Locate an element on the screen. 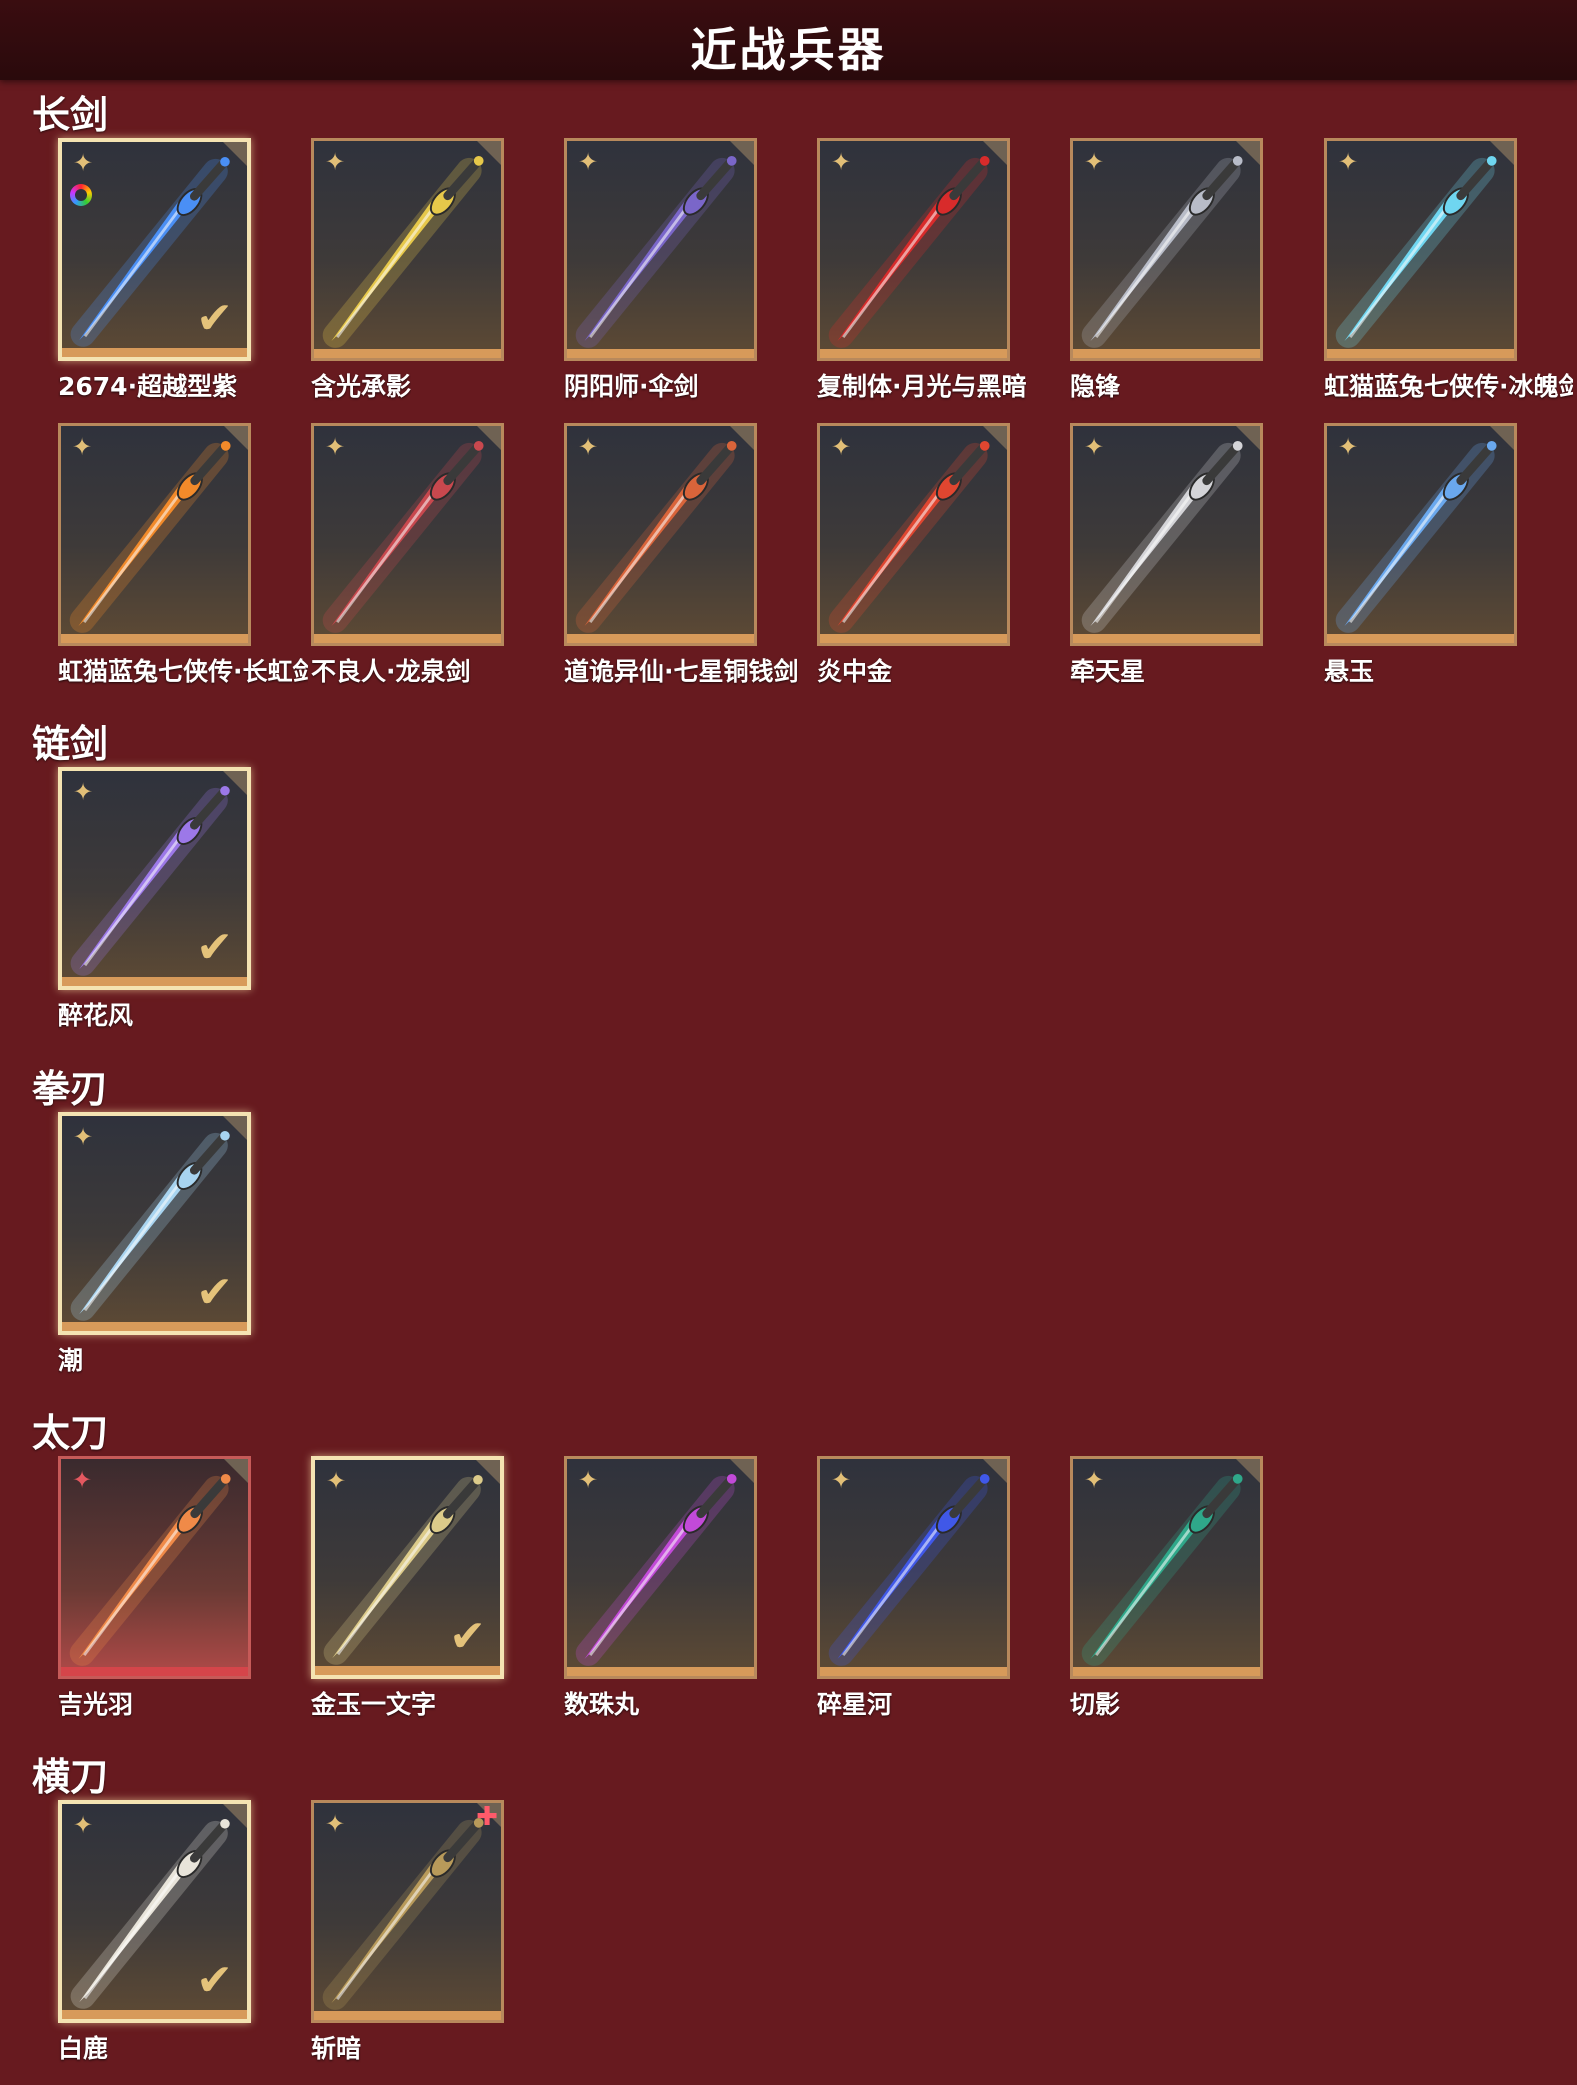 The width and height of the screenshot is (1577, 2085). weapon-name: 白鹿 is located at coordinates (83, 2048).